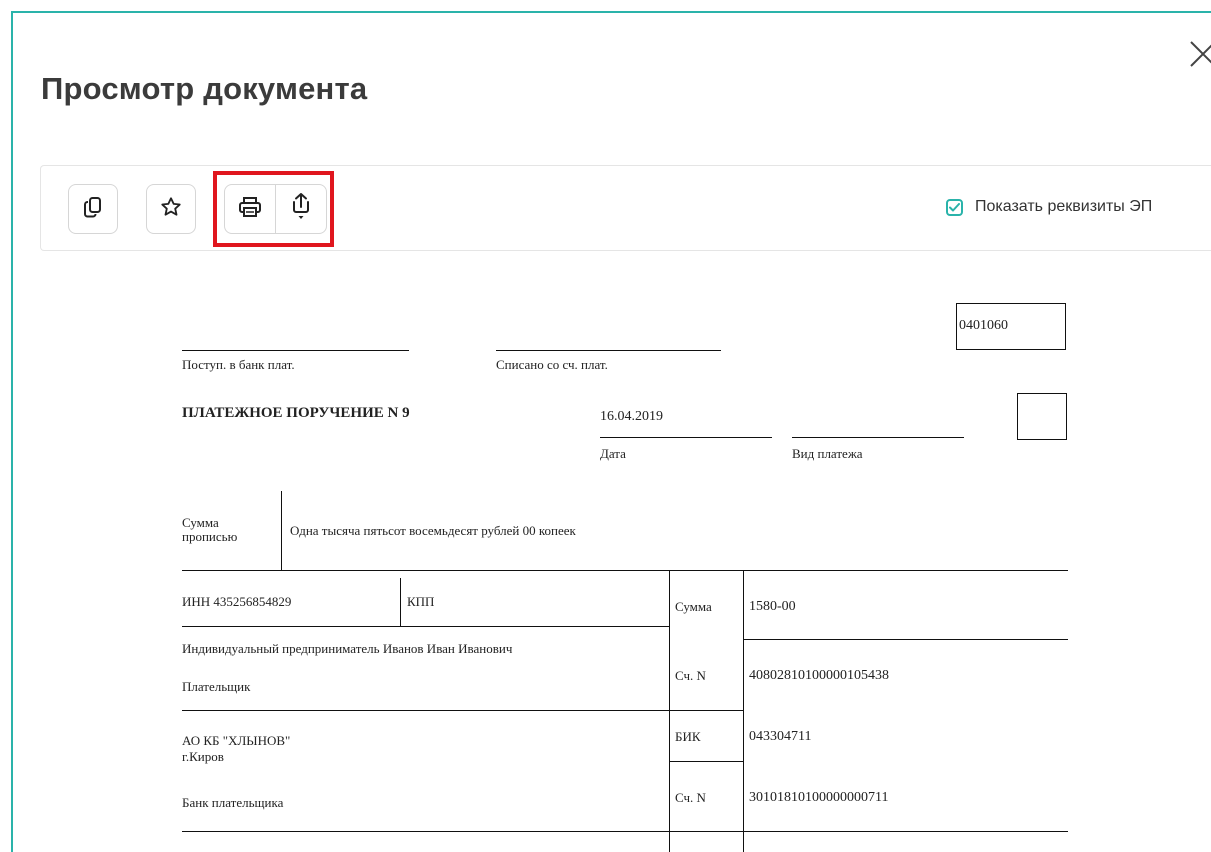 This screenshot has height=852, width=1211. What do you see at coordinates (625, 570) in the screenshot?
I see `table-top-line` at bounding box center [625, 570].